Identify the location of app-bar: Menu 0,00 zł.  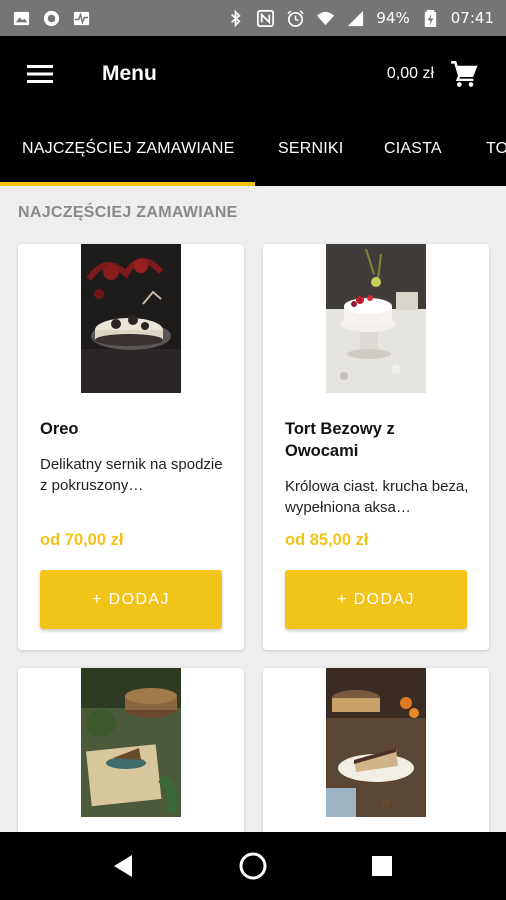
(253, 74).